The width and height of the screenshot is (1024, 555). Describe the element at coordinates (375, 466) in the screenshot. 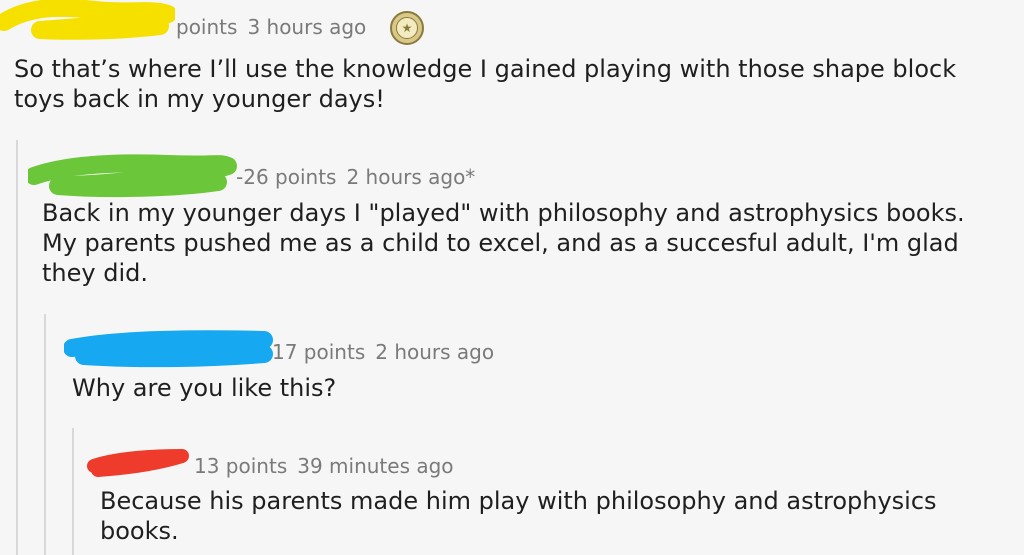

I see `comment-time: 39 minutes ago` at that location.